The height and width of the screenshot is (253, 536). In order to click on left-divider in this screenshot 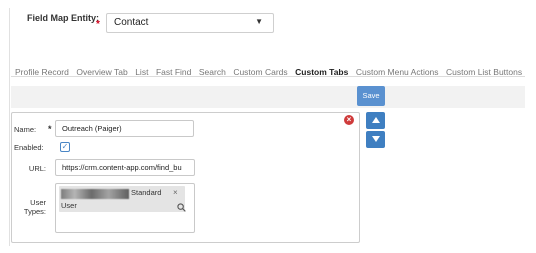, I will do `click(9, 127)`.